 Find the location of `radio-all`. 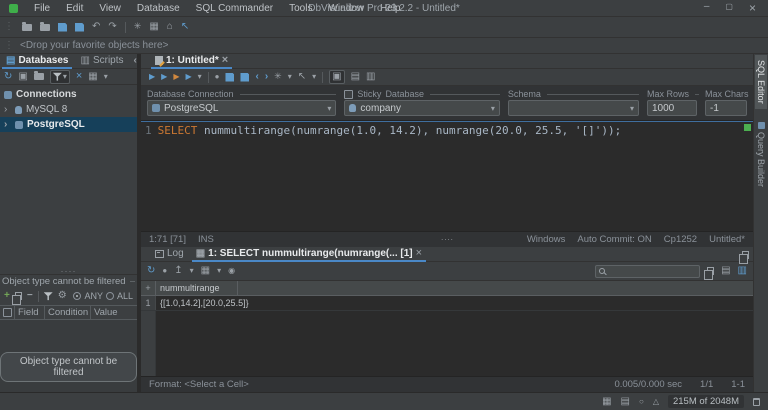

radio-all is located at coordinates (109, 296).